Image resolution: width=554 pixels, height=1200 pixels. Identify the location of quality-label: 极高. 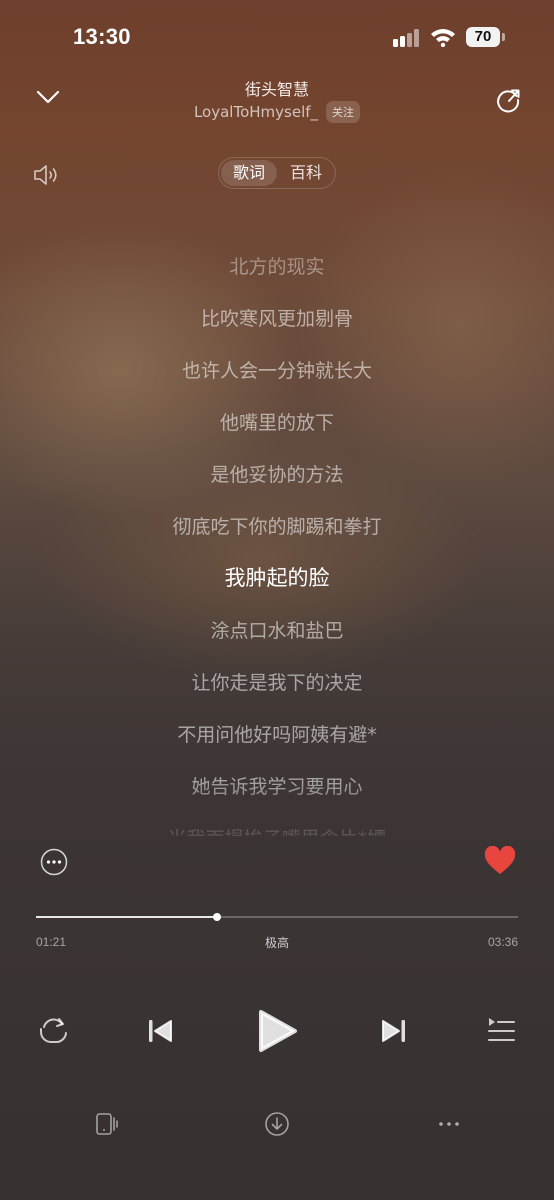
(277, 942).